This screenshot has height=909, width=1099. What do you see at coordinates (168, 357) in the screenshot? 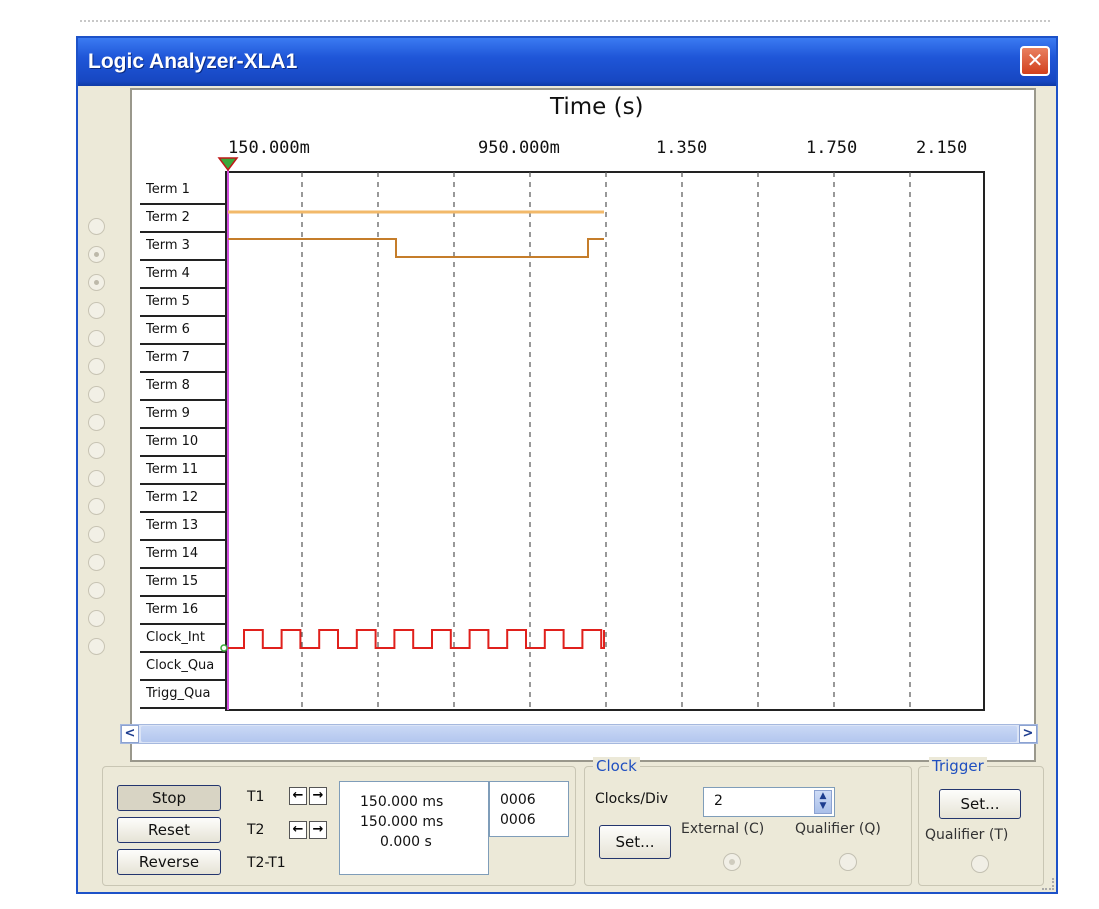
I see `channel-label: Term 7` at bounding box center [168, 357].